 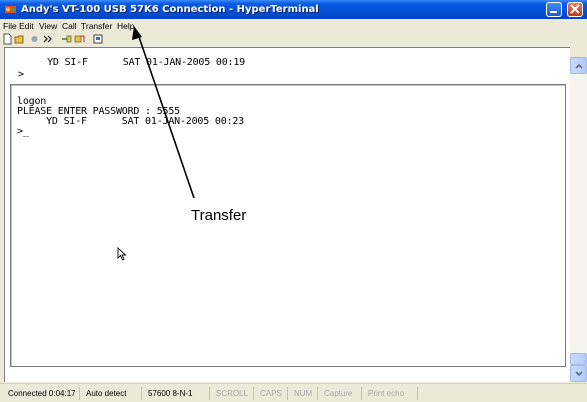 What do you see at coordinates (19, 39) in the screenshot?
I see `open-icon` at bounding box center [19, 39].